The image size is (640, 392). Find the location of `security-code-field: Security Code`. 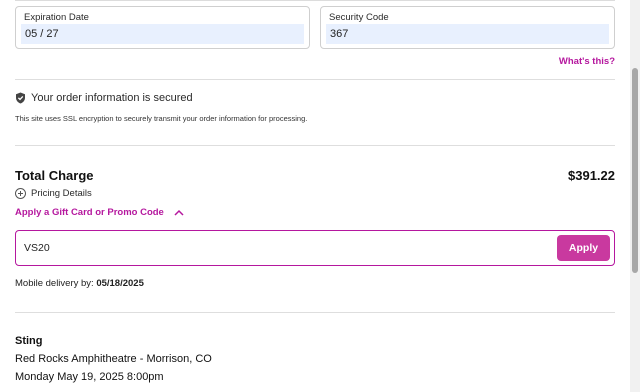

security-code-field: Security Code is located at coordinates (467, 27).